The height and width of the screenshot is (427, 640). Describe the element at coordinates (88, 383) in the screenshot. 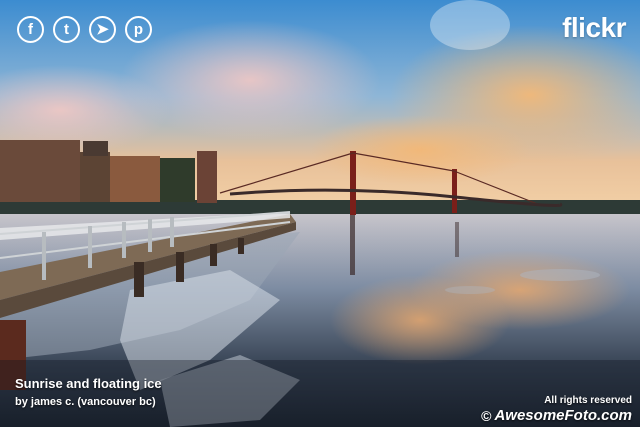

I see `caption-title: Sunrise and floating ice` at that location.